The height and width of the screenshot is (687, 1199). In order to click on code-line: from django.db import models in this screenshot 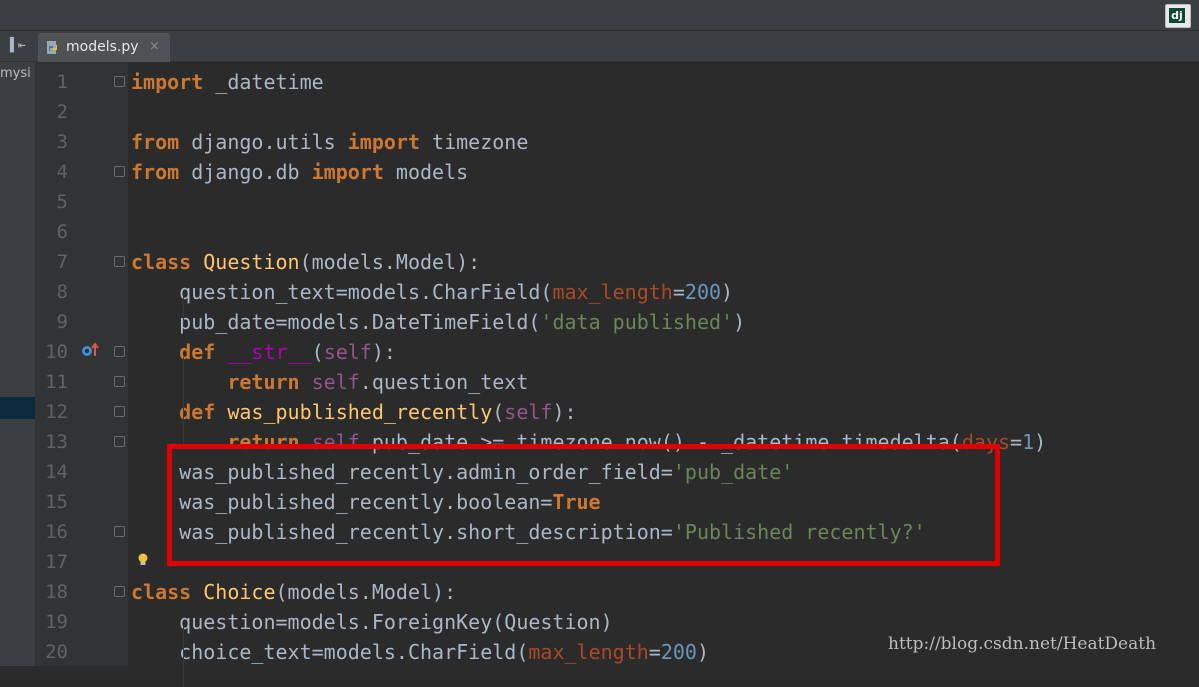, I will do `click(299, 172)`.